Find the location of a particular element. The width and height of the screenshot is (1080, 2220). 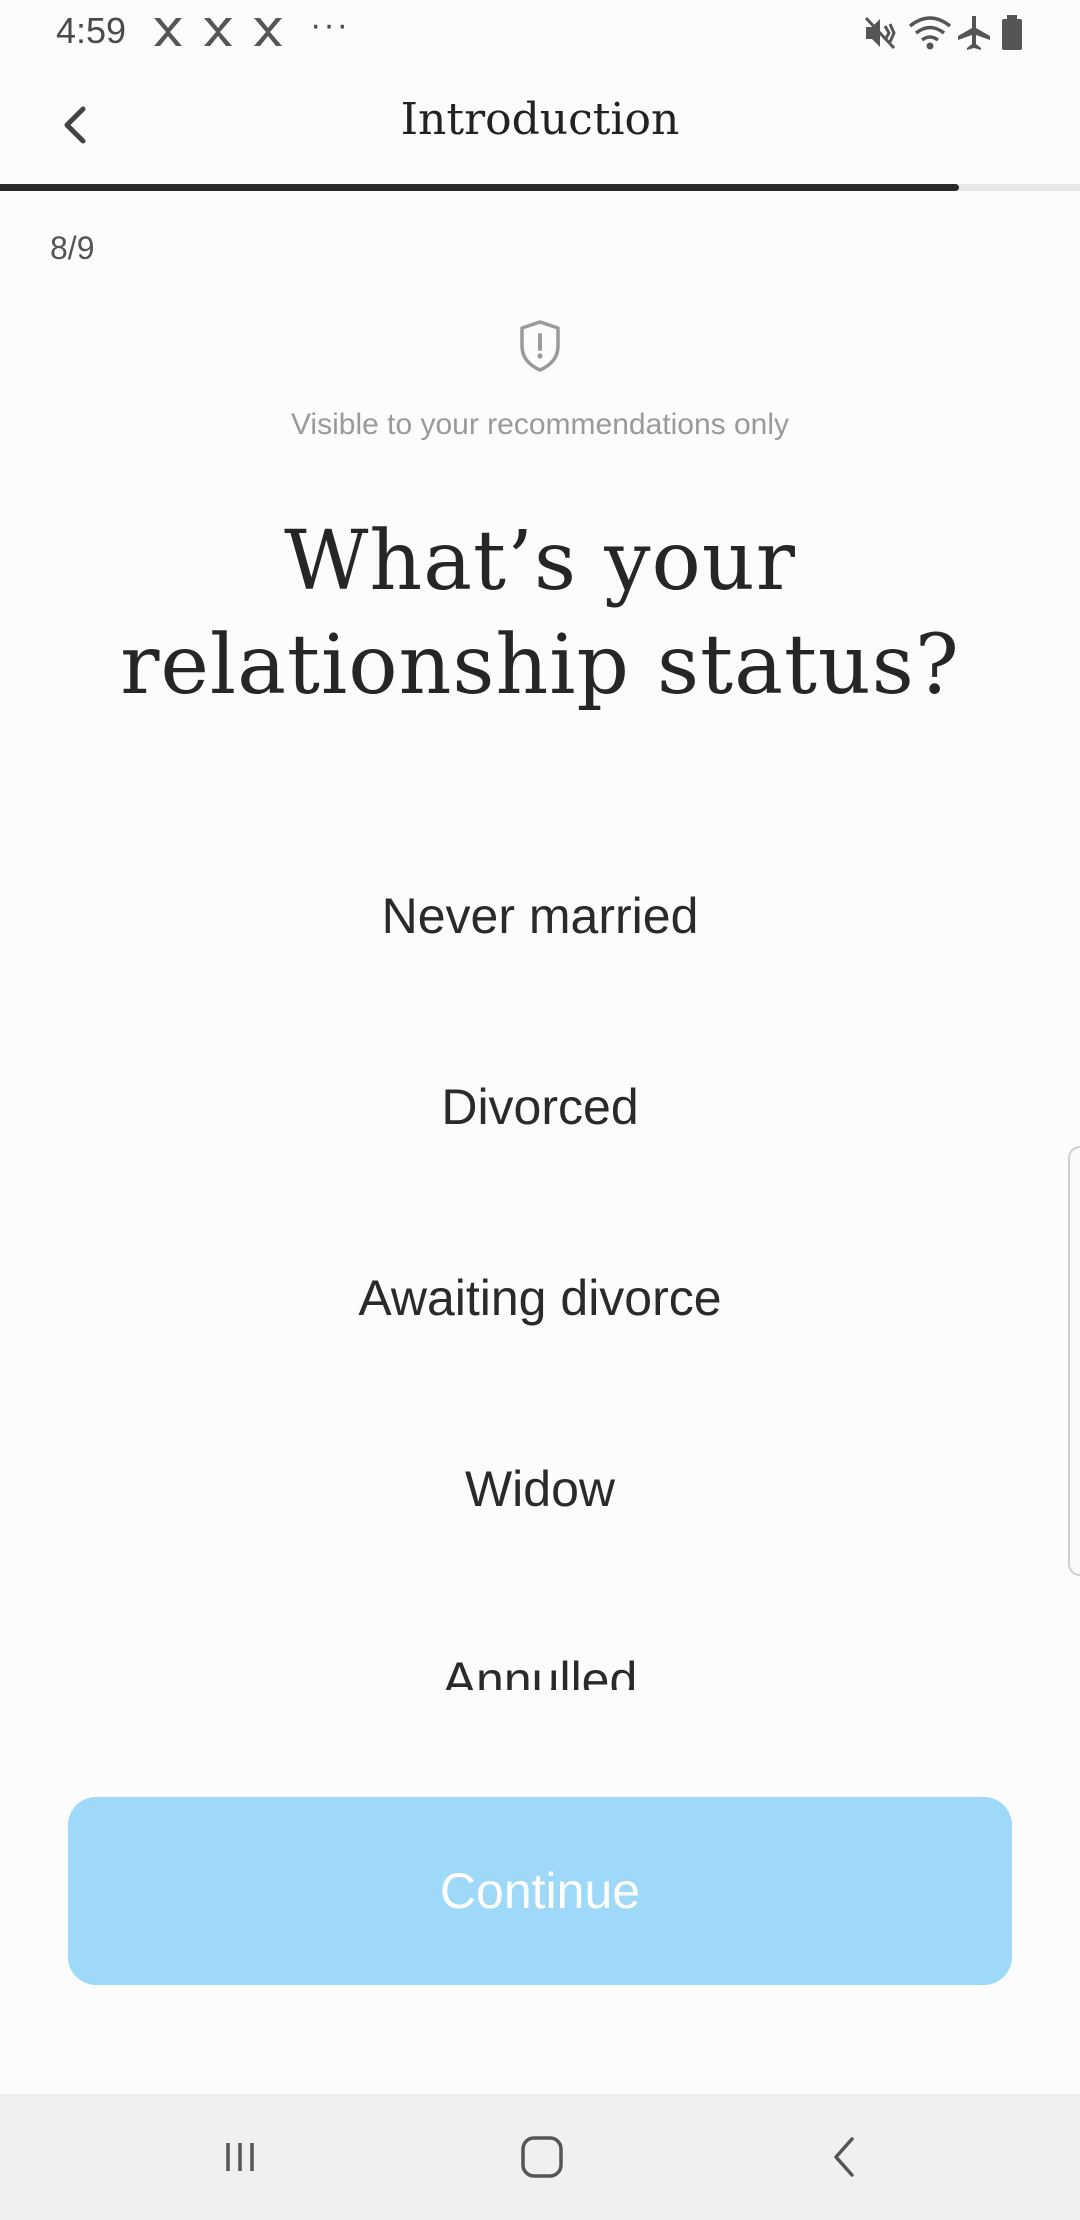

edge-panel-handle is located at coordinates (1074, 1361).